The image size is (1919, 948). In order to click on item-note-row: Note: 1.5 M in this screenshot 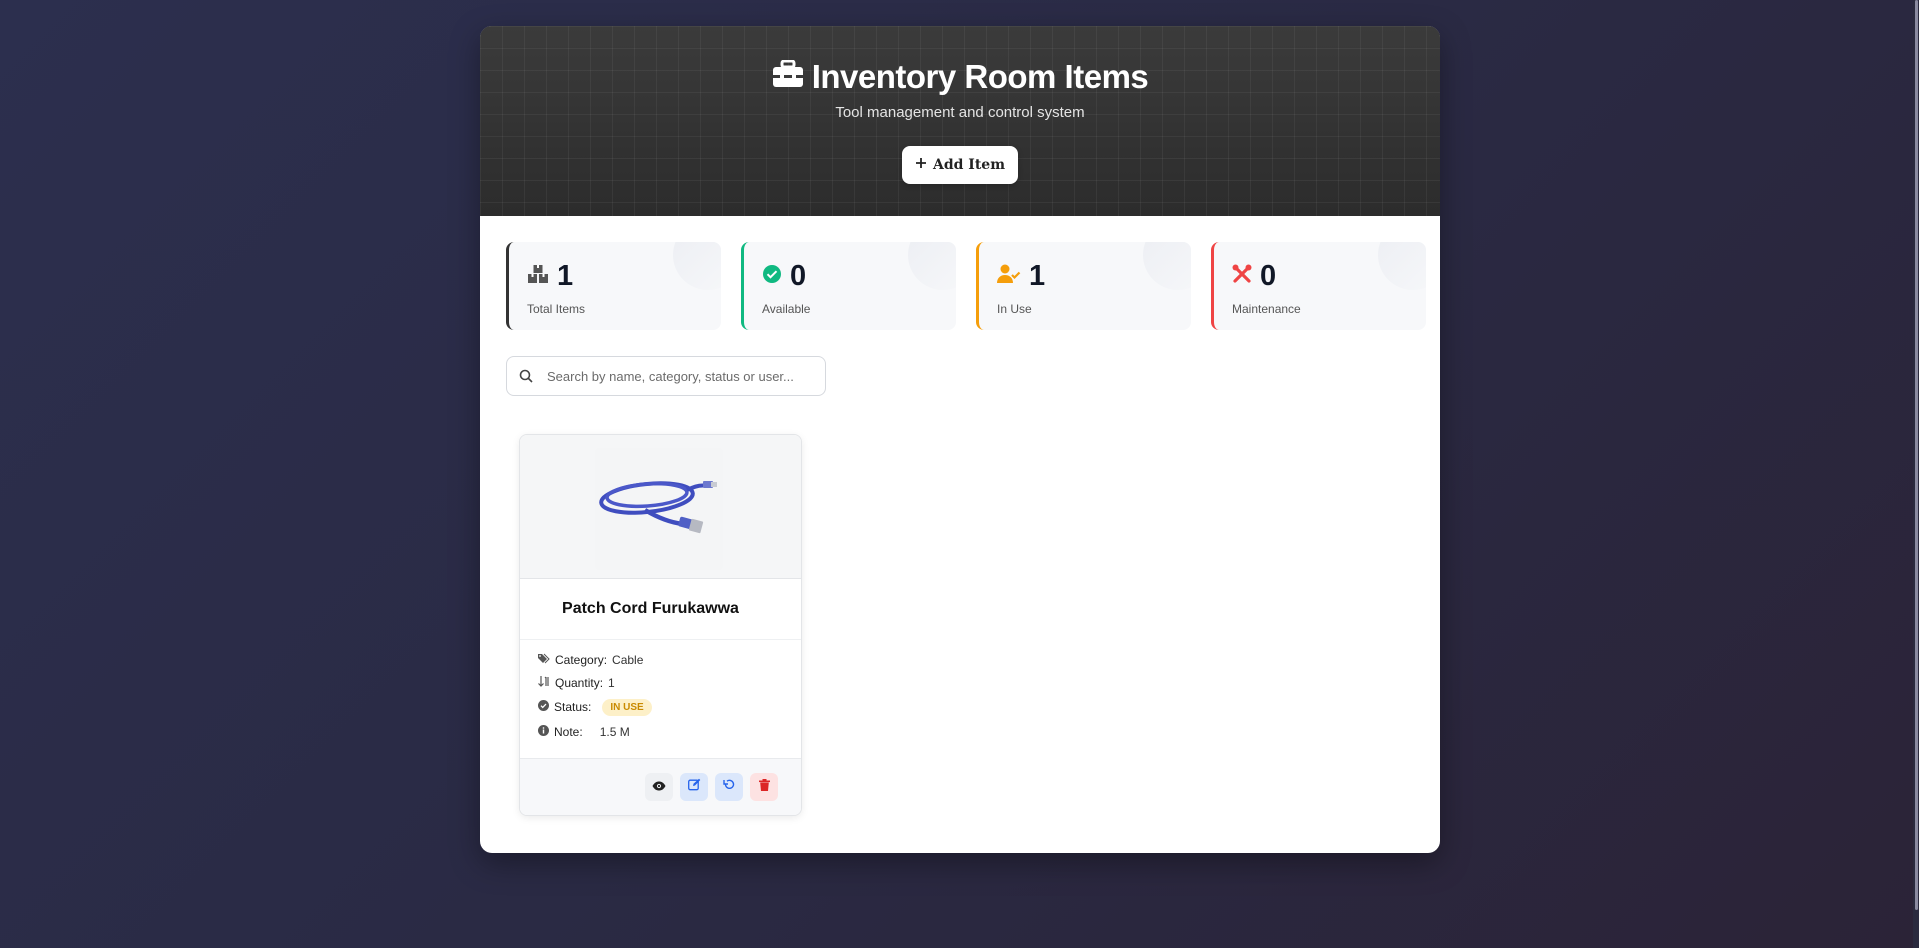, I will do `click(660, 731)`.